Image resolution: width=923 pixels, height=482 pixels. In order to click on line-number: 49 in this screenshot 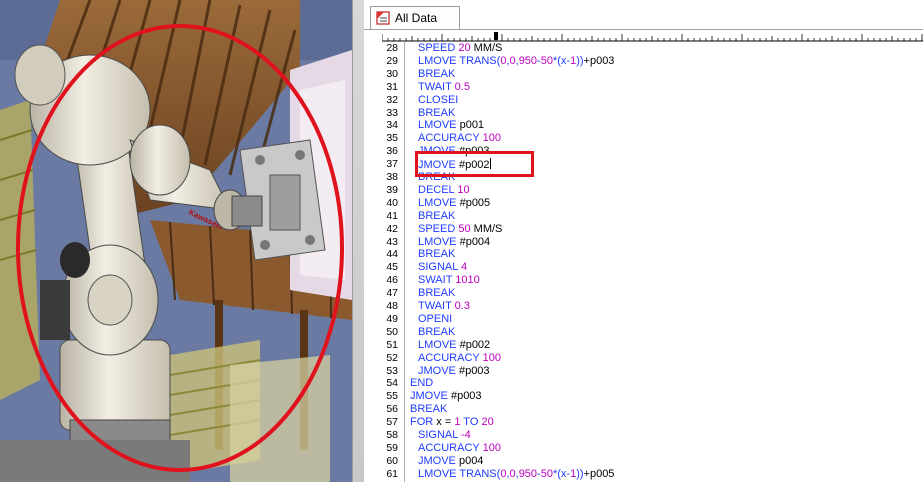, I will do `click(392, 318)`.